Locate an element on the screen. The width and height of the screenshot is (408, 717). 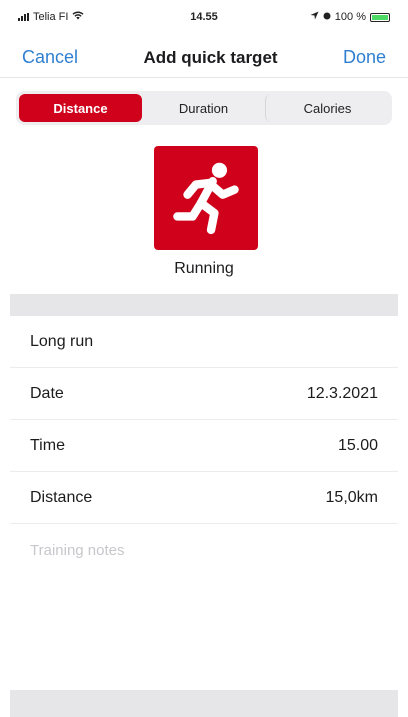
page-title: Add quick target is located at coordinates (210, 57).